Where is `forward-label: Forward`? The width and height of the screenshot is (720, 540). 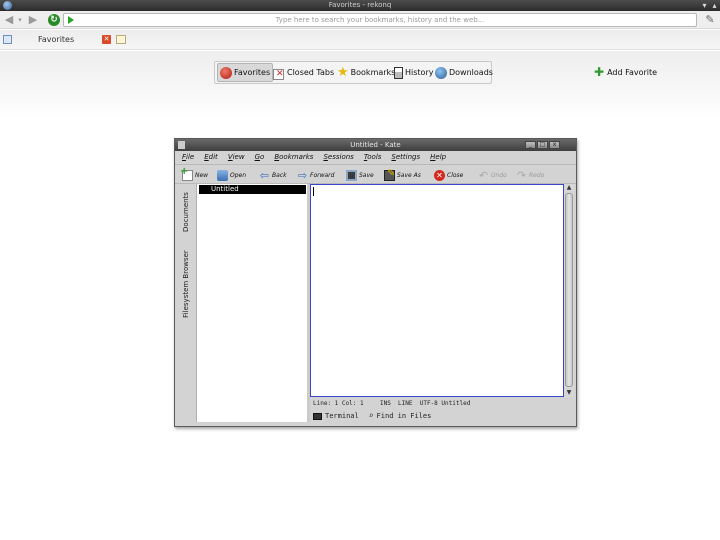
forward-label: Forward is located at coordinates (322, 175).